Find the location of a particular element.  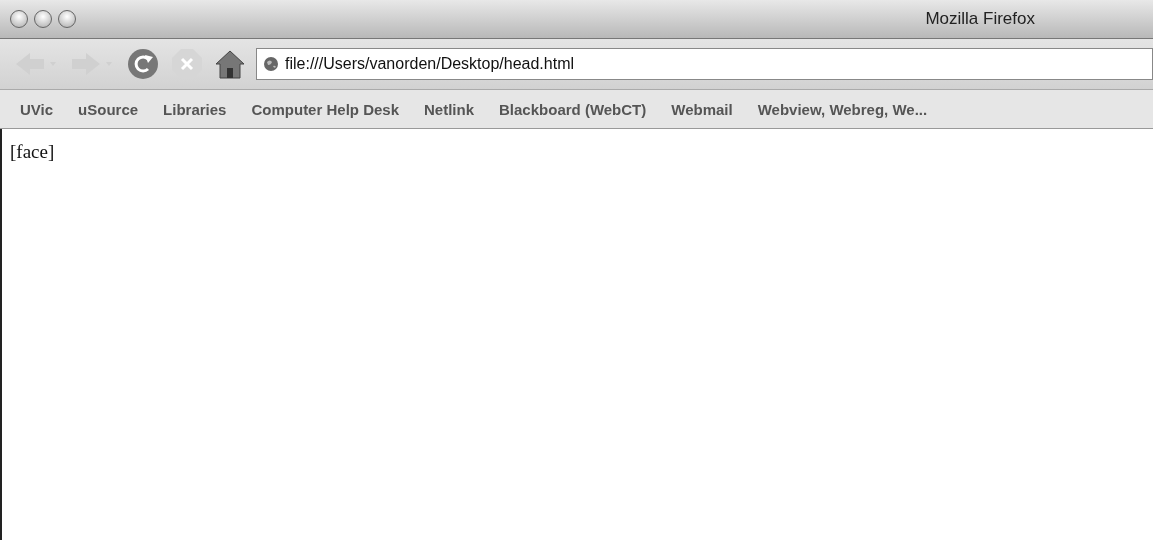

close-button is located at coordinates (19, 19).